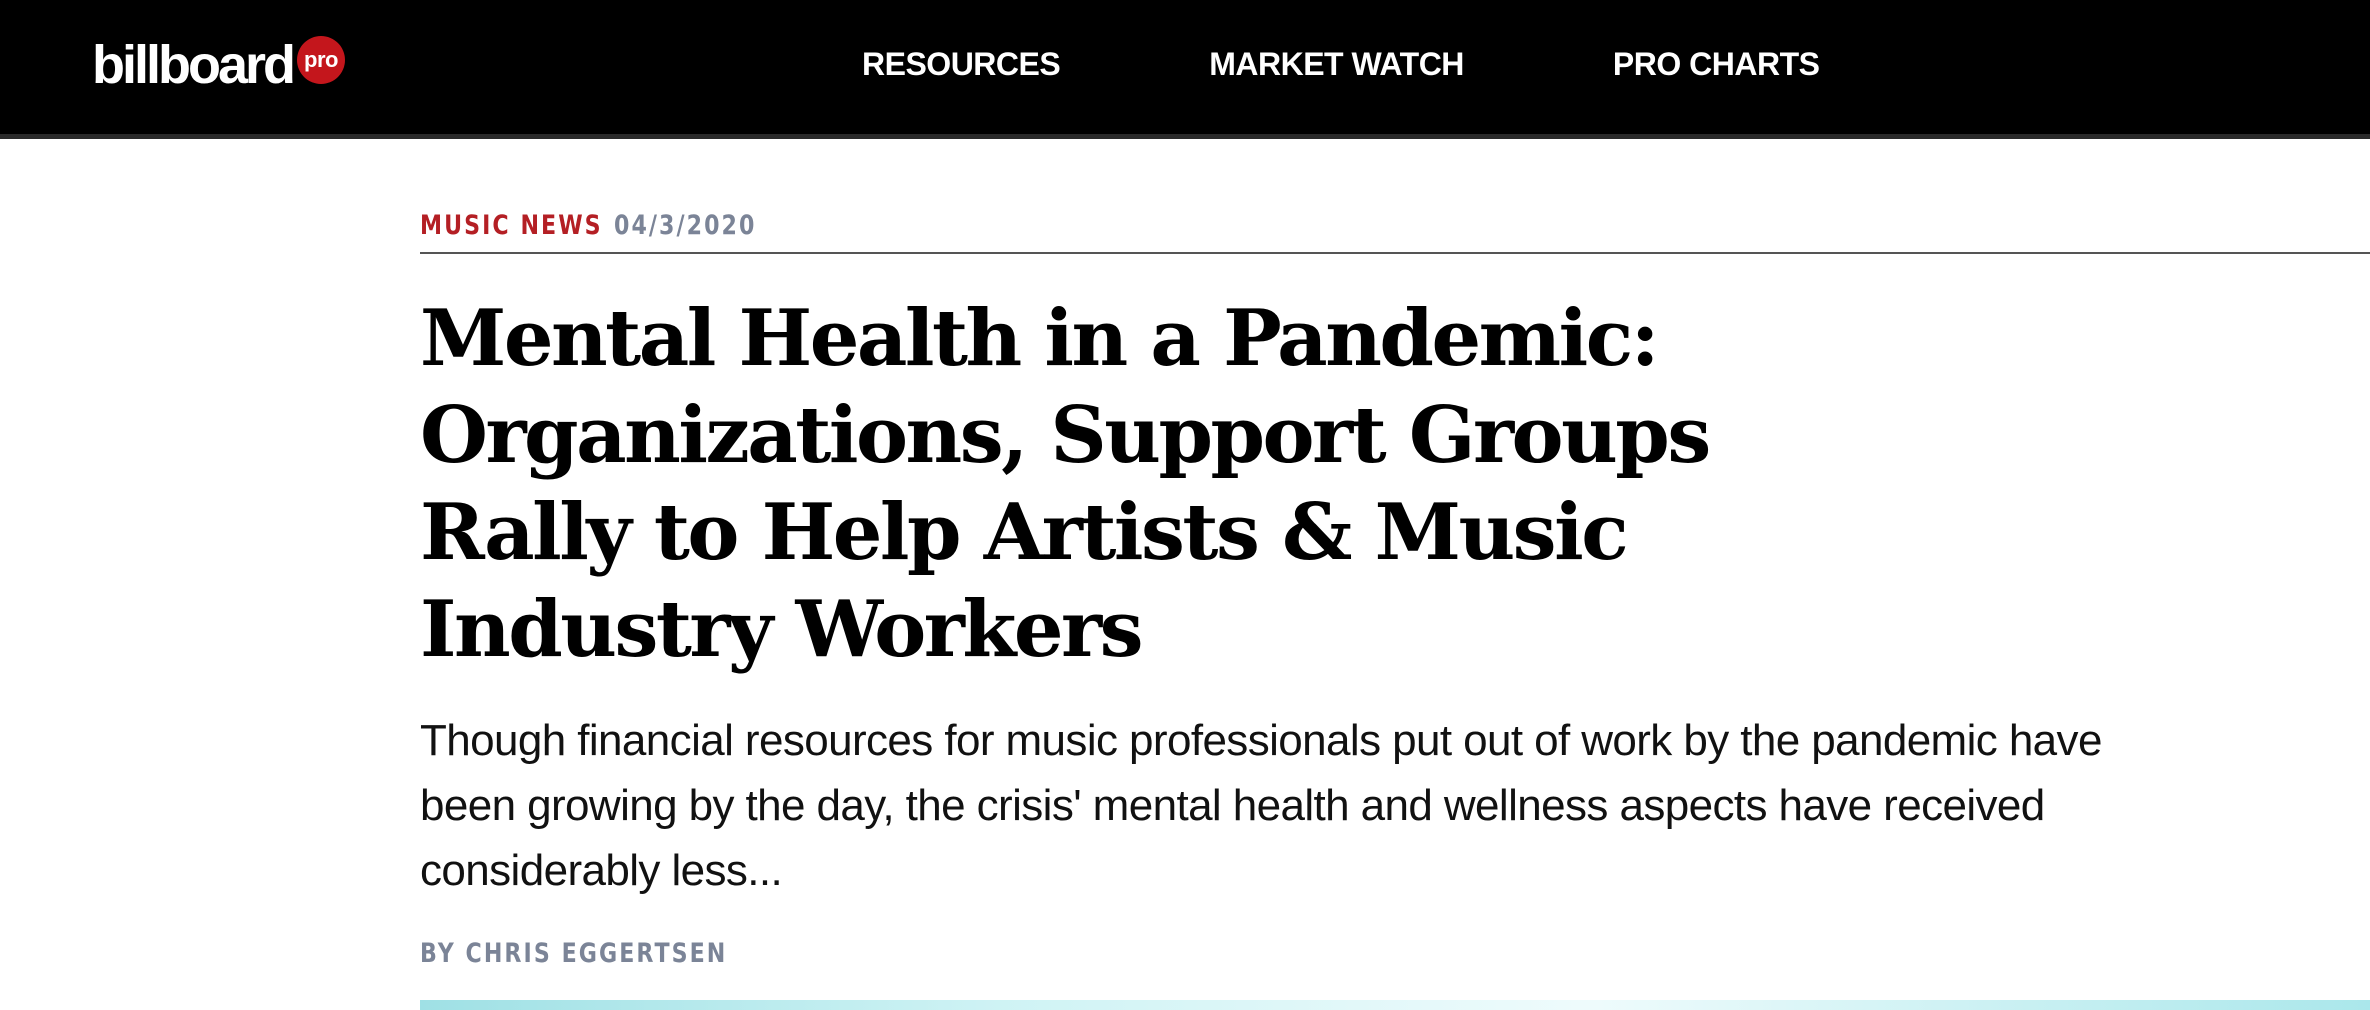 The width and height of the screenshot is (2370, 1010). I want to click on billboard-pro-logo: billboard pro, so click(218, 65).